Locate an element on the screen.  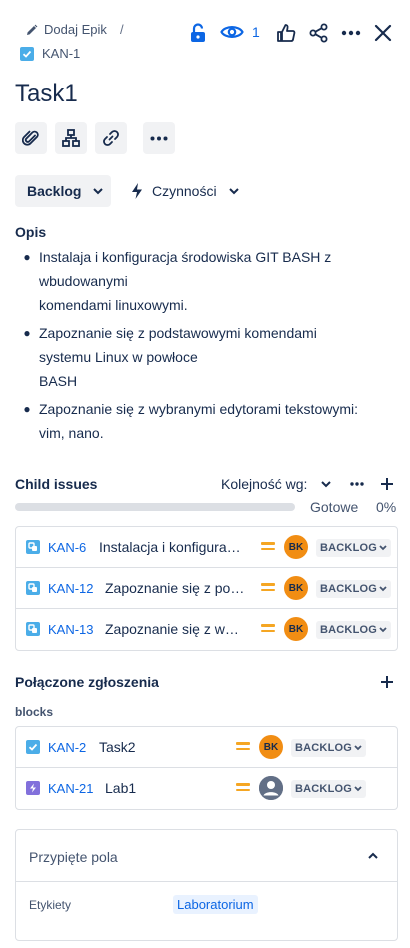
pinned-fields-heading: Przypięte pola is located at coordinates (73, 857).